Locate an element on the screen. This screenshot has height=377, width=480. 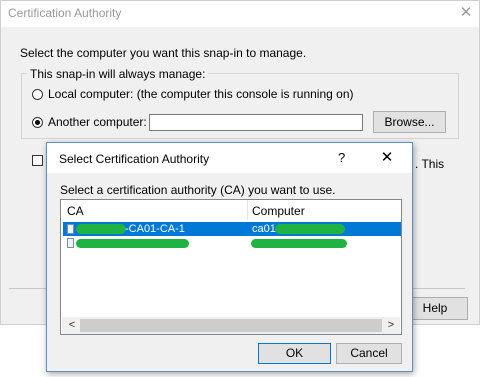
computer-cell: ca01 is located at coordinates (264, 229).